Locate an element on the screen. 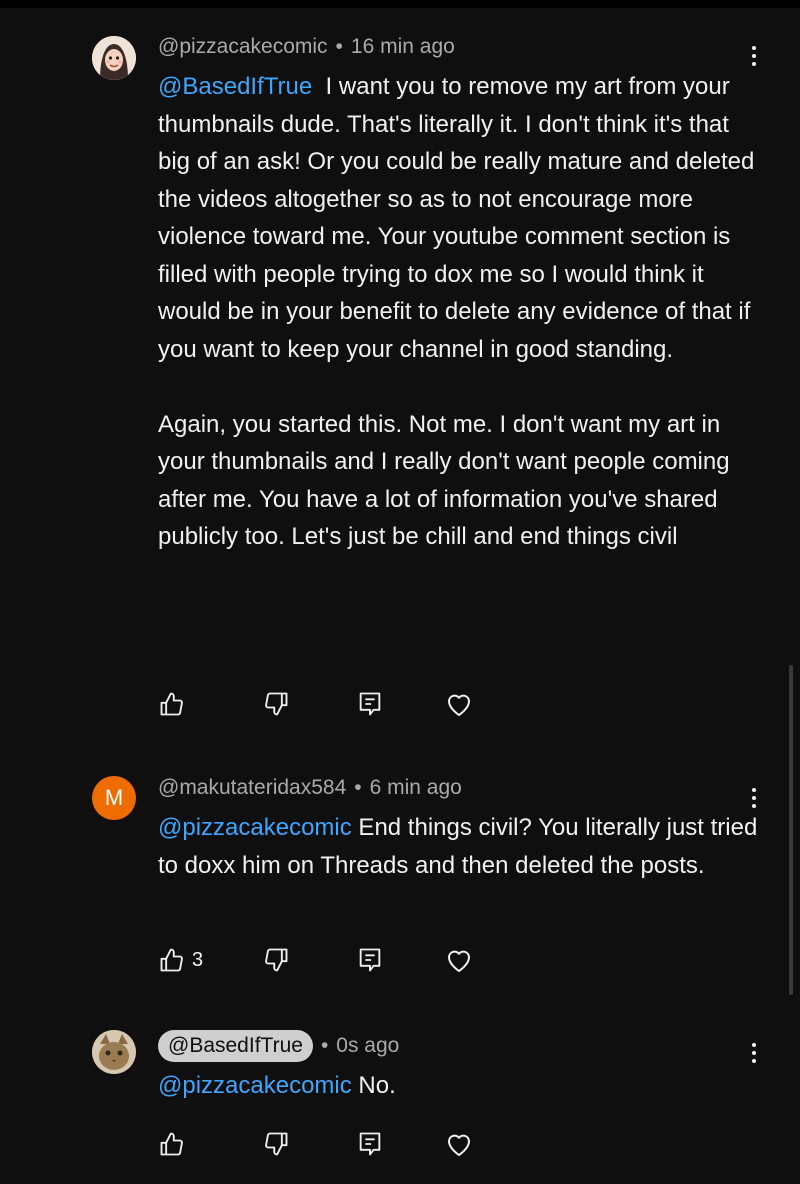 The height and width of the screenshot is (1184, 800). author-name: @makutateridax584 is located at coordinates (252, 788).